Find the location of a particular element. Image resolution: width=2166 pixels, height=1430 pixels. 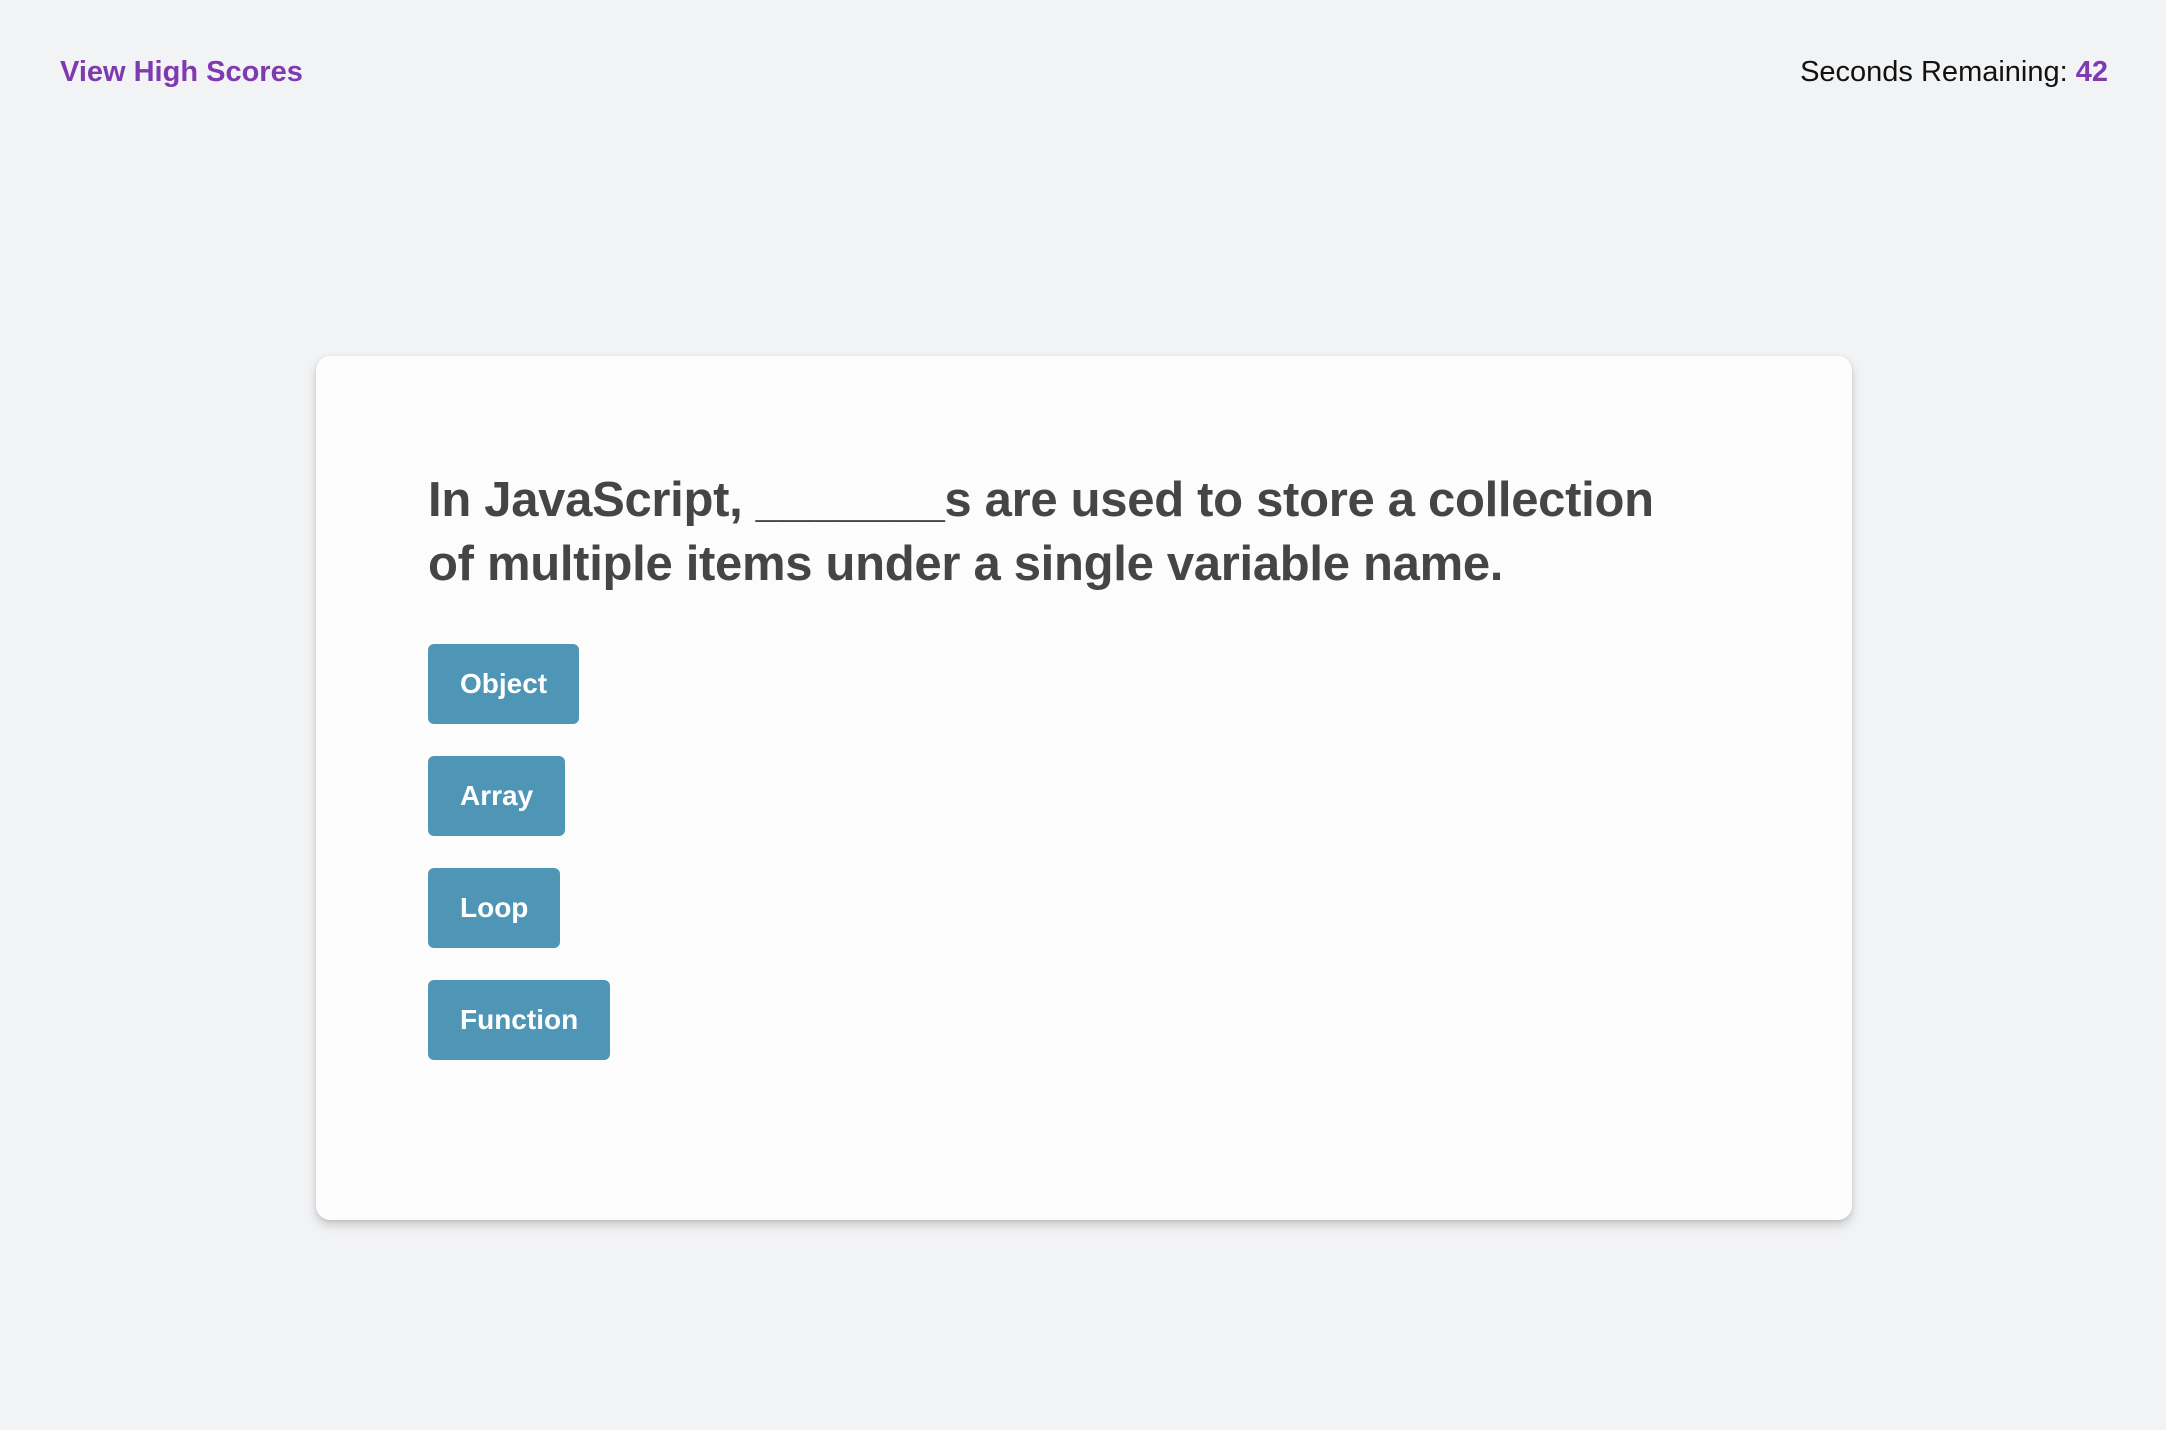

timer: Seconds Remaining: 42 is located at coordinates (1954, 72).